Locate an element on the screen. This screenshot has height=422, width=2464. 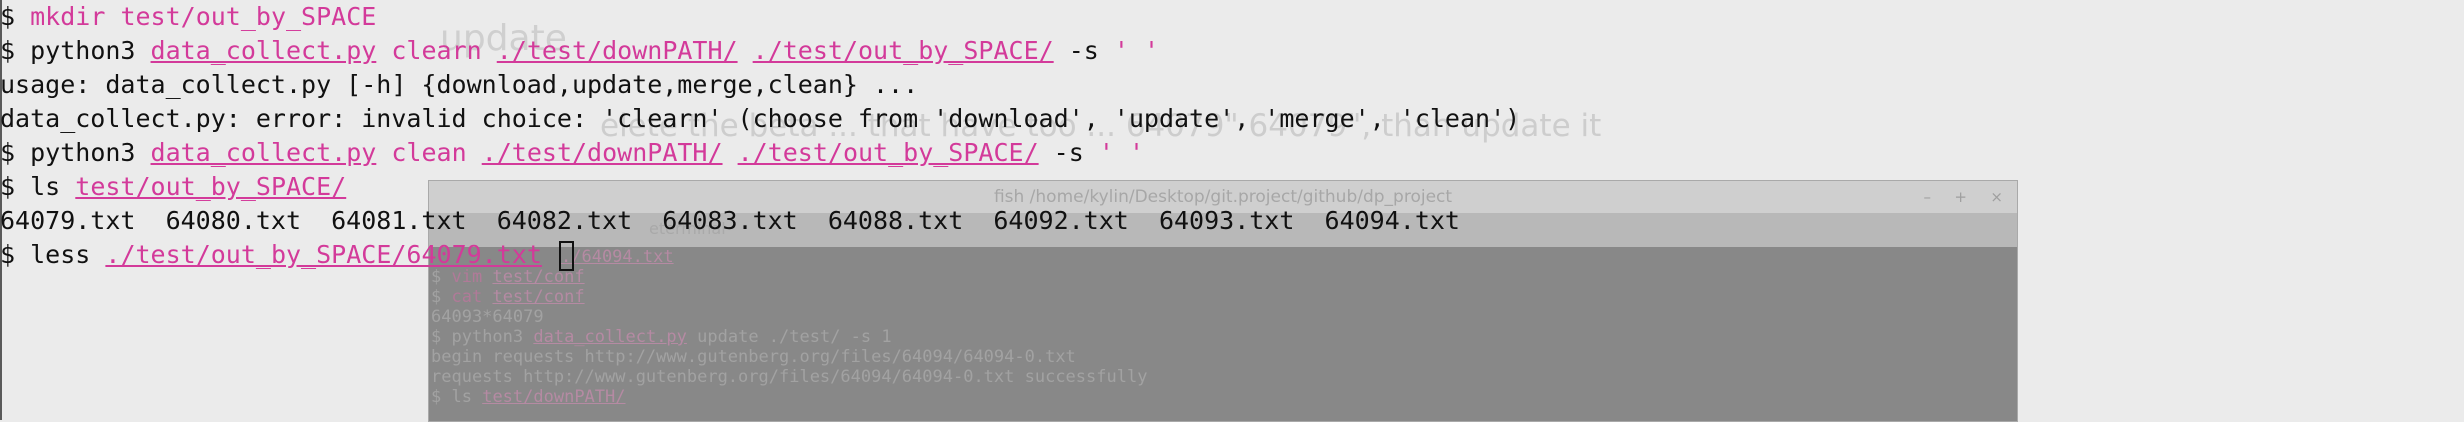
command: ls is located at coordinates (45, 186).